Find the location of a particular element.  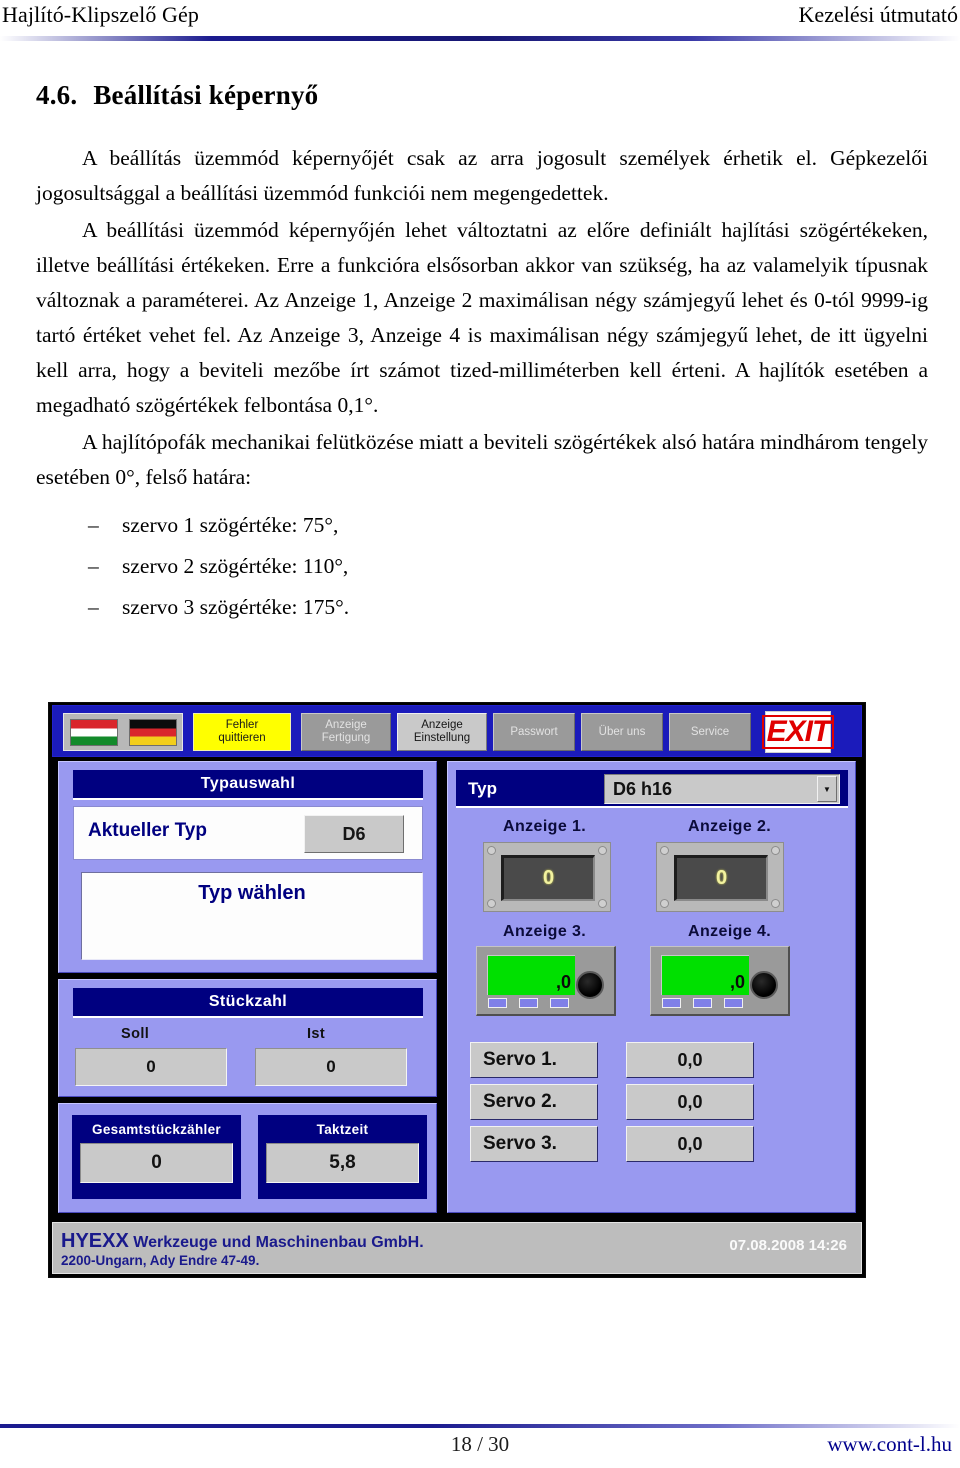

list-item-text: szervo 1 szögértéke: 75°, is located at coordinates (230, 525).